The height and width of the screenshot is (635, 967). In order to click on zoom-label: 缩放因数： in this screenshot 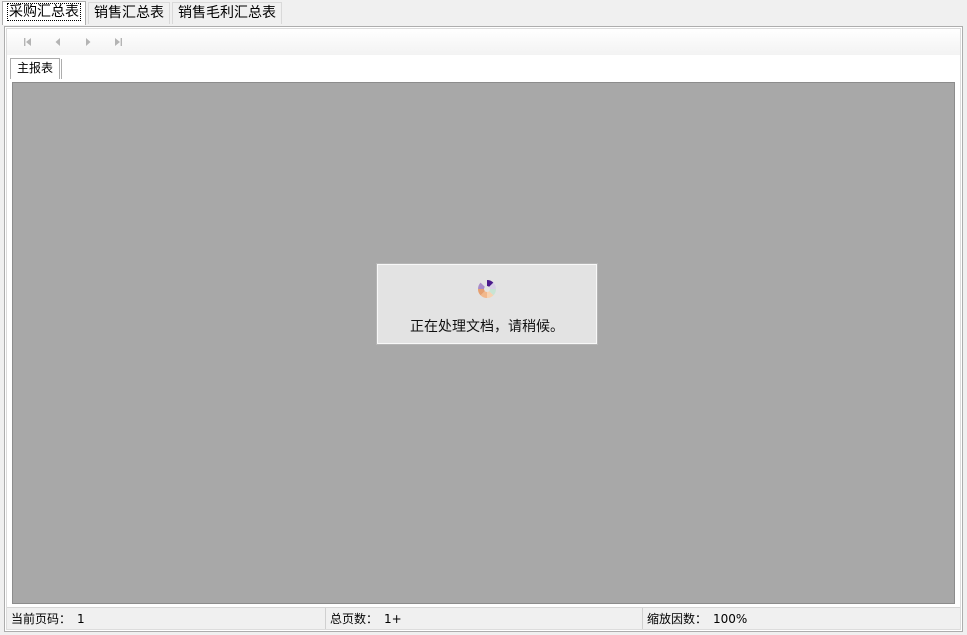, I will do `click(677, 619)`.